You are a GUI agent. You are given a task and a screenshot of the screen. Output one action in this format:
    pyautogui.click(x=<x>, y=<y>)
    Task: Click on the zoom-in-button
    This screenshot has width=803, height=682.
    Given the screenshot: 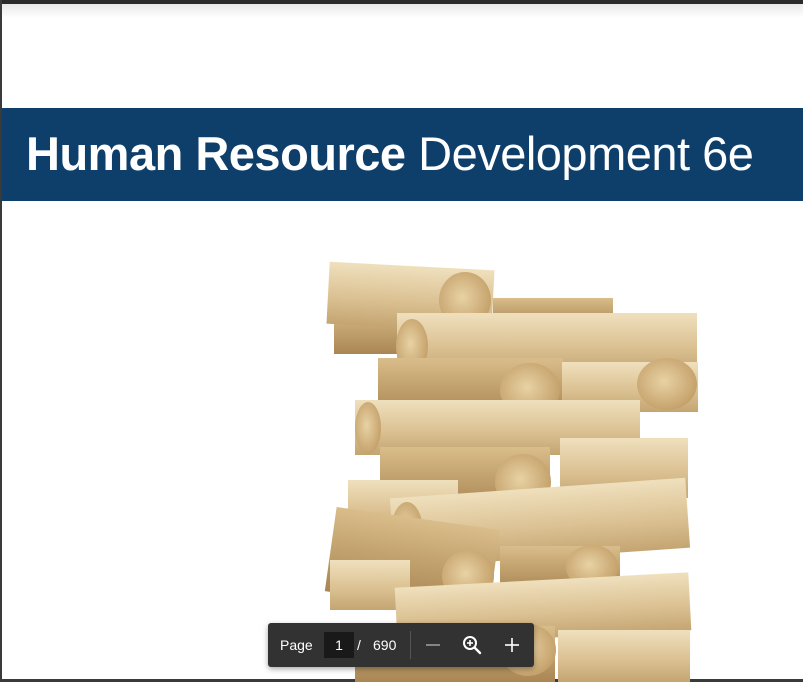 What is the action you would take?
    pyautogui.click(x=512, y=645)
    